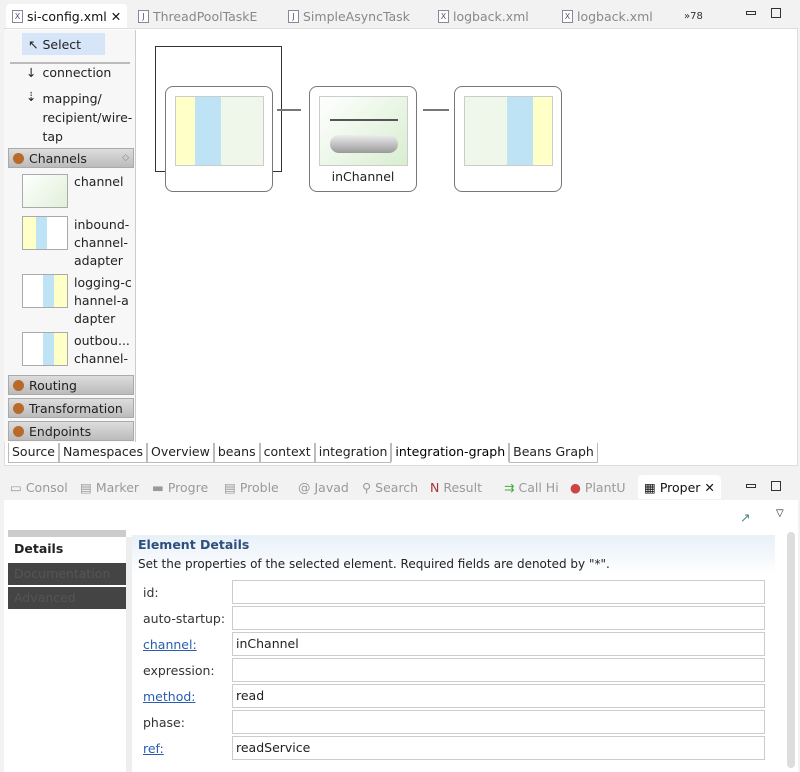 The height and width of the screenshot is (772, 800). What do you see at coordinates (791, 650) in the screenshot?
I see `scrollbar` at bounding box center [791, 650].